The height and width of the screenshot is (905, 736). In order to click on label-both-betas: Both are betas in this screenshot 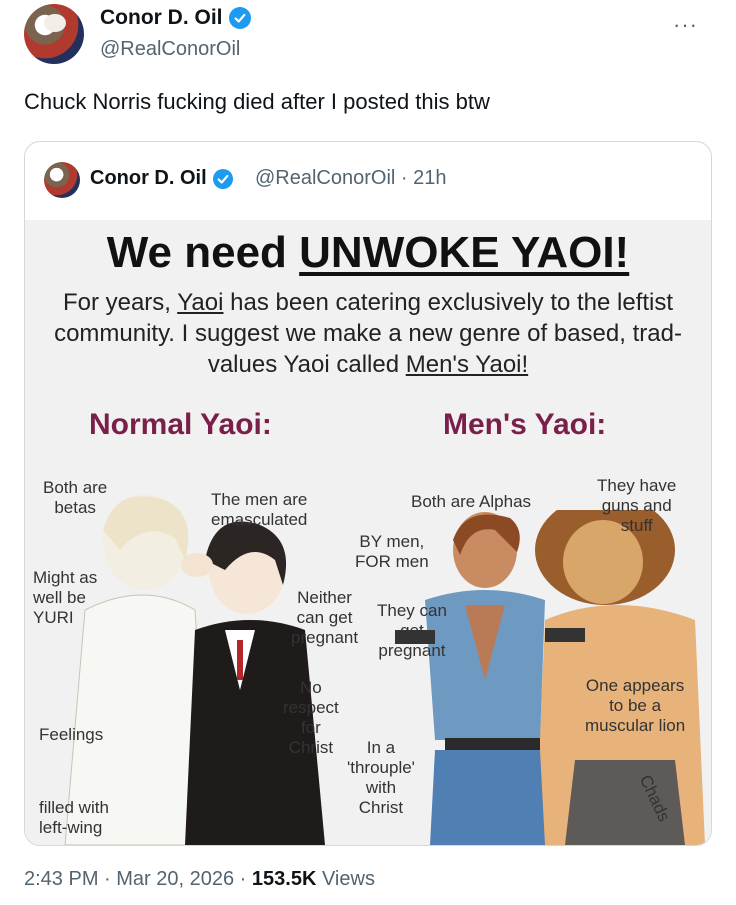, I will do `click(75, 497)`.